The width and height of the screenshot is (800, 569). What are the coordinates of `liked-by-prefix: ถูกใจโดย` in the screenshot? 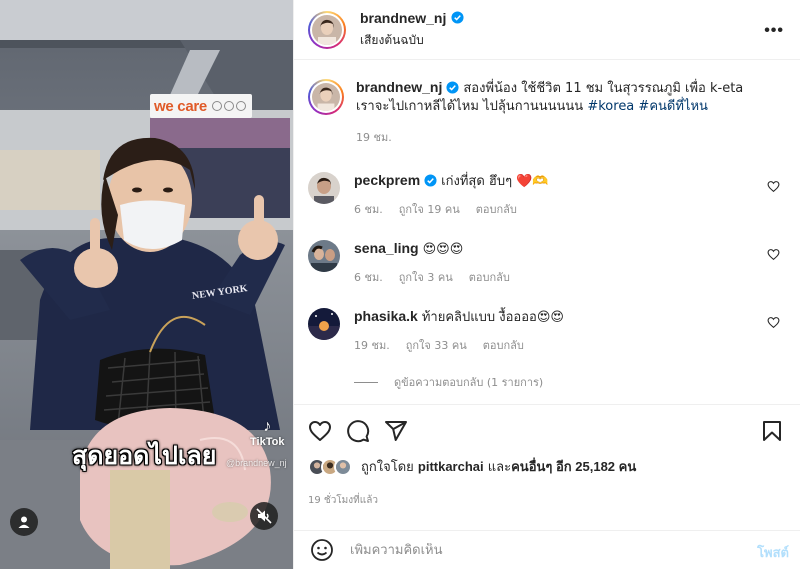 It's located at (387, 467).